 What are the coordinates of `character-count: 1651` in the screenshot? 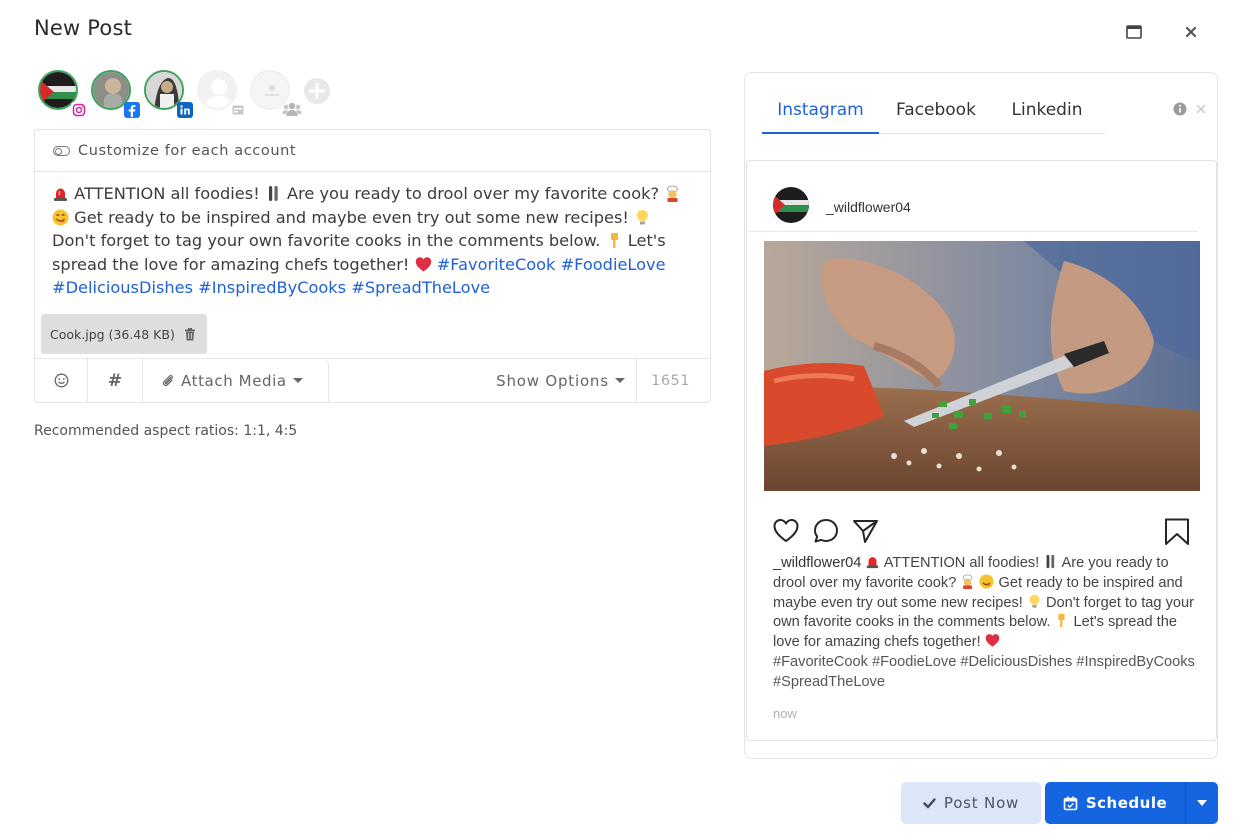 It's located at (670, 380).